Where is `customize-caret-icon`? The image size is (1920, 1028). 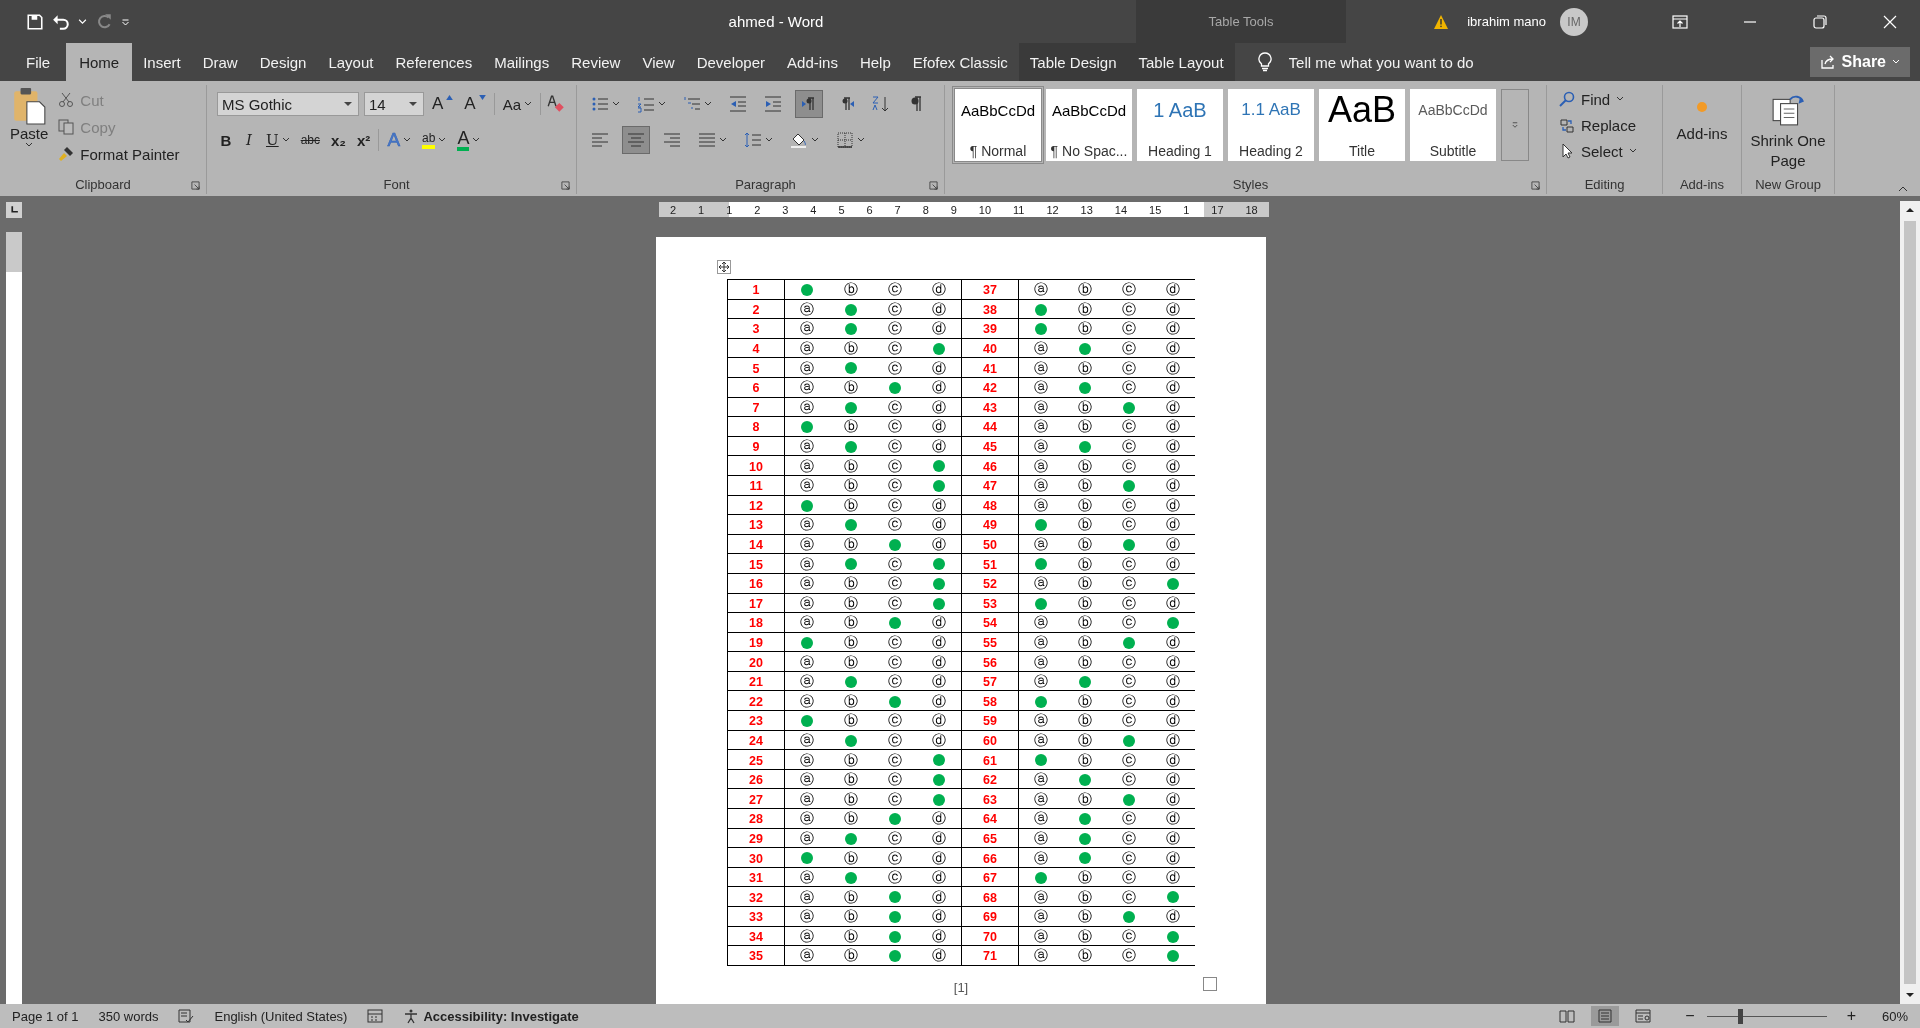
customize-caret-icon is located at coordinates (125, 21).